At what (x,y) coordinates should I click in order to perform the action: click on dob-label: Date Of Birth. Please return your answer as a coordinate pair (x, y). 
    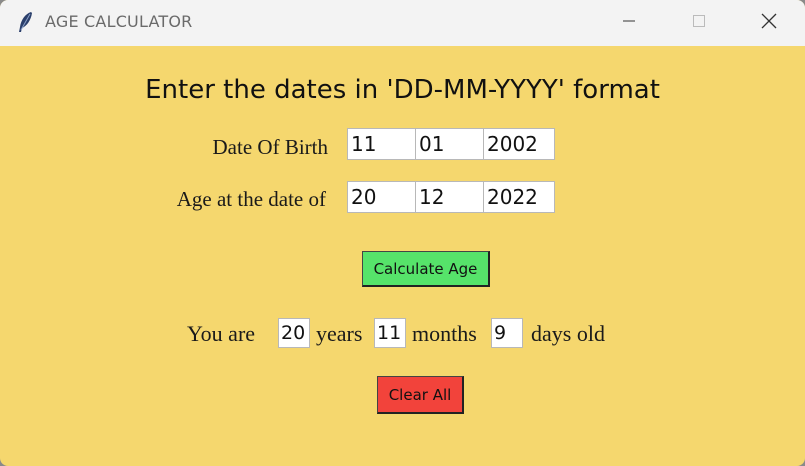
    Looking at the image, I should click on (270, 147).